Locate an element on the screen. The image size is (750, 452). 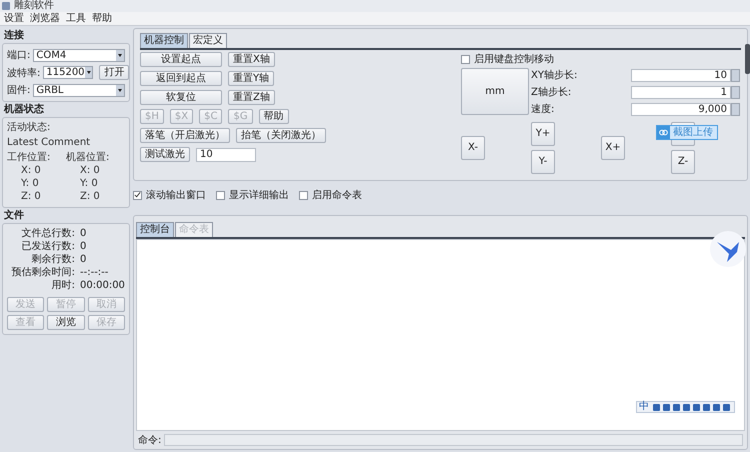
checkbox-label: 滚动输出窗口 is located at coordinates (176, 195).